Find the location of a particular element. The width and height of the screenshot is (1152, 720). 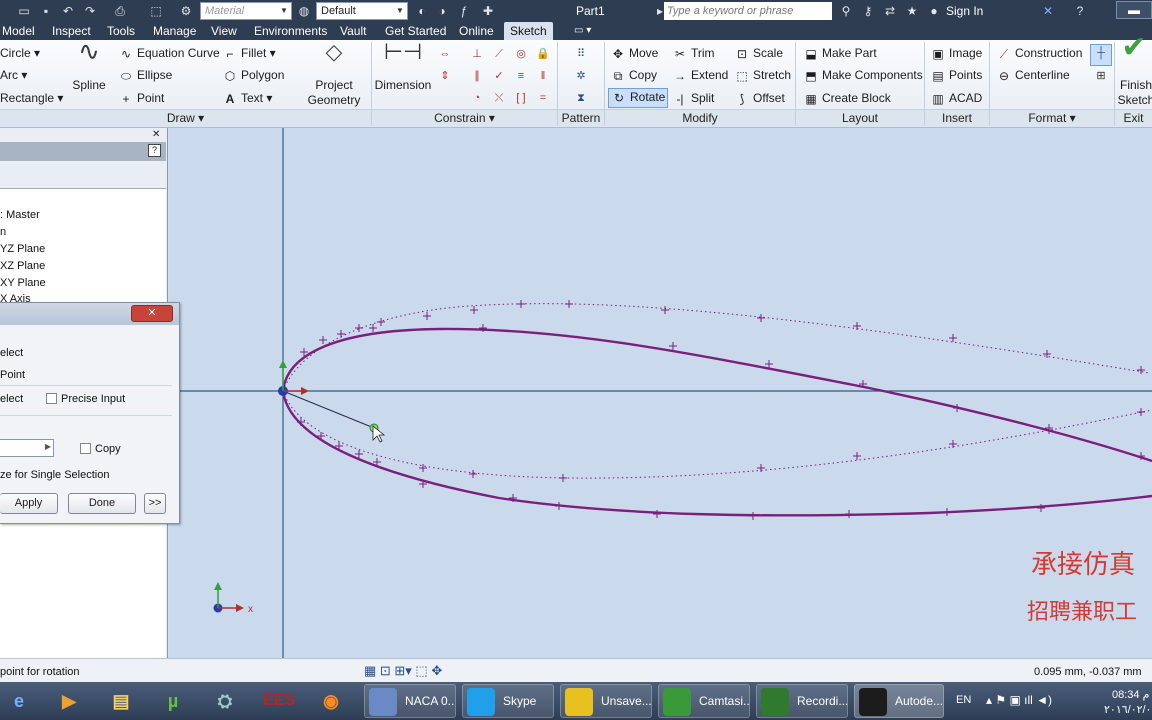

star-icon: ★ is located at coordinates (912, 11).